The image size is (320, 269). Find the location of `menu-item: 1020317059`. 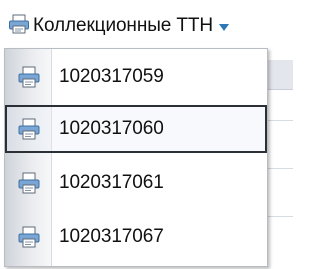

menu-item: 1020317059 is located at coordinates (136, 77).